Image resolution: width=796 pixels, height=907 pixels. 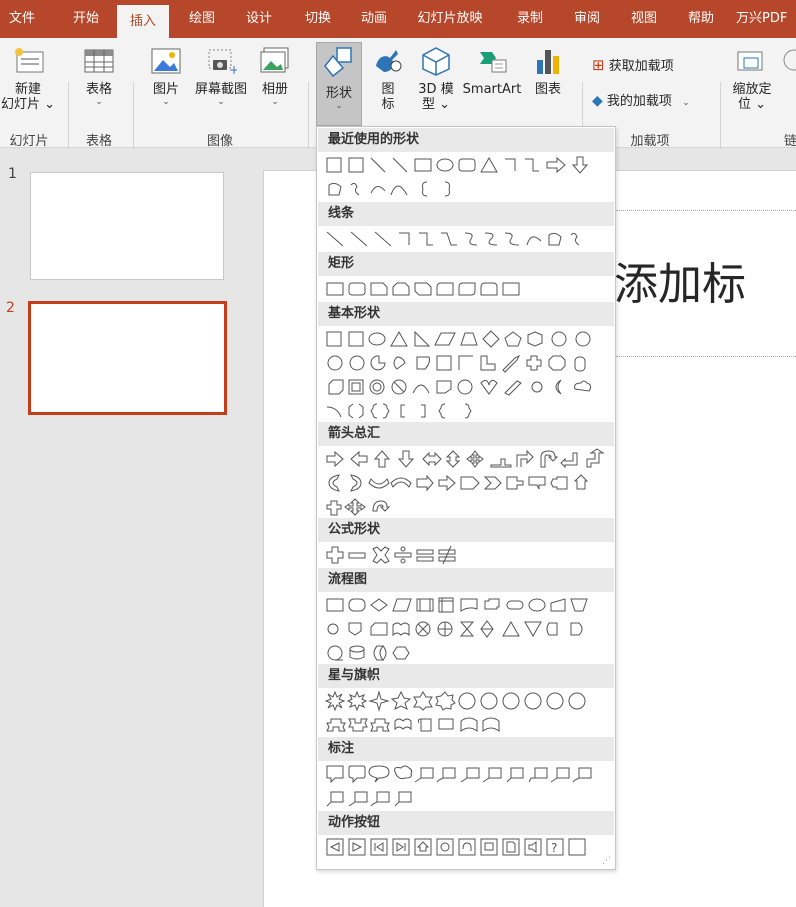 I want to click on tab-slideshow: 幻灯片放映, so click(x=450, y=19).